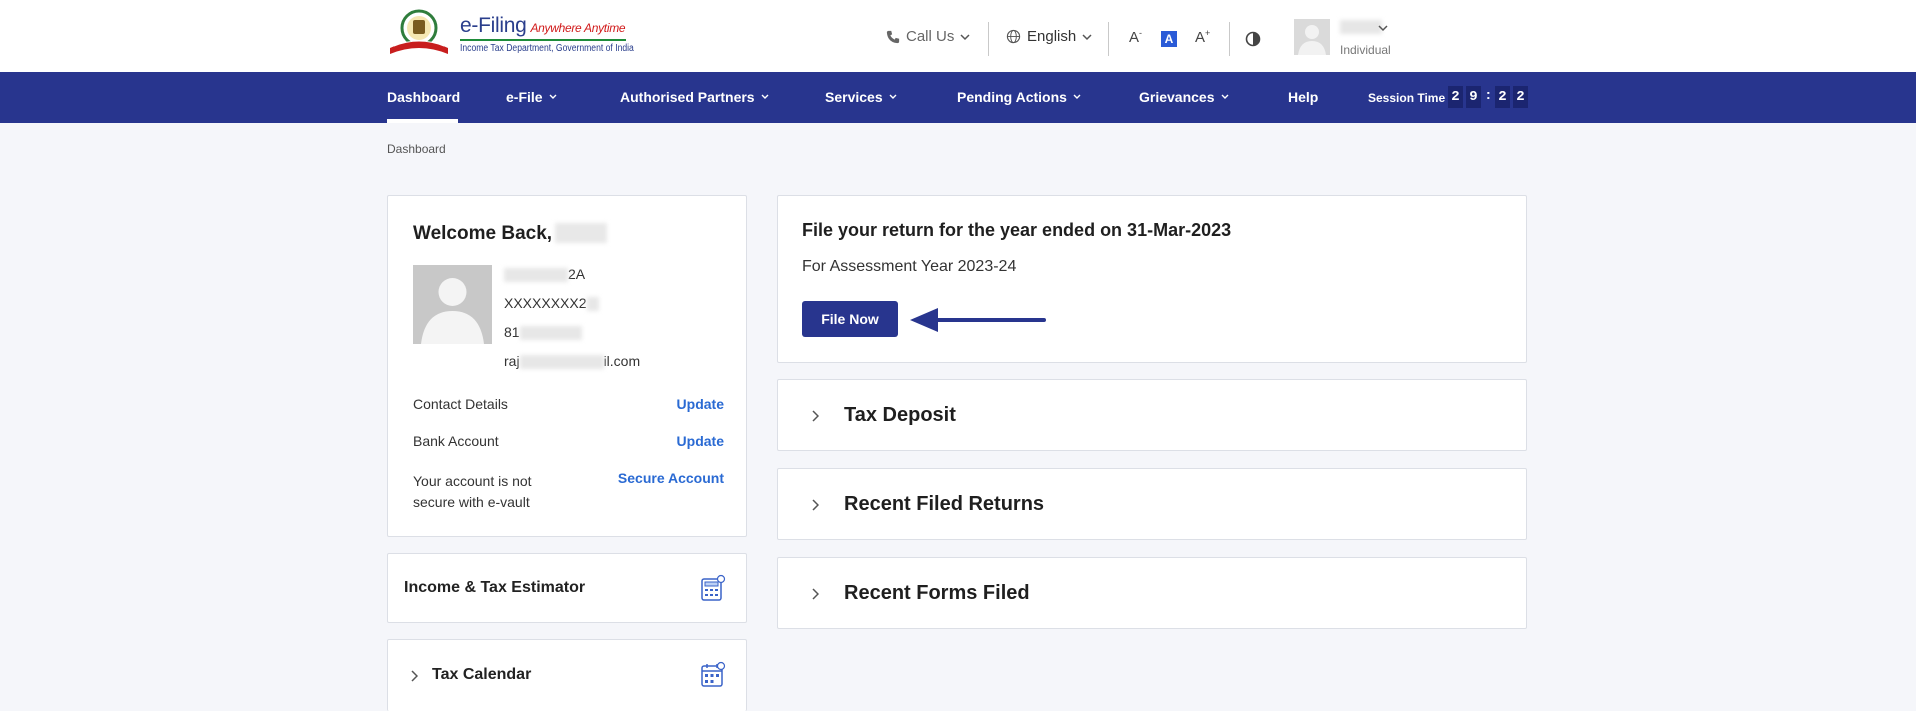 This screenshot has height=711, width=1916. Describe the element at coordinates (861, 97) in the screenshot. I see `nav-services: Services` at that location.